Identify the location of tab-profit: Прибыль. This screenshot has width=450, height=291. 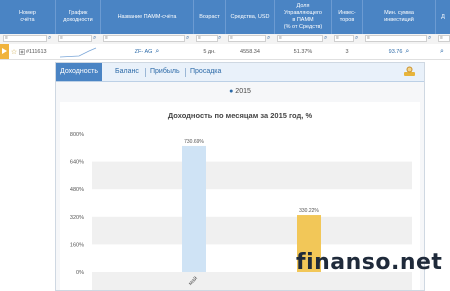
(165, 72).